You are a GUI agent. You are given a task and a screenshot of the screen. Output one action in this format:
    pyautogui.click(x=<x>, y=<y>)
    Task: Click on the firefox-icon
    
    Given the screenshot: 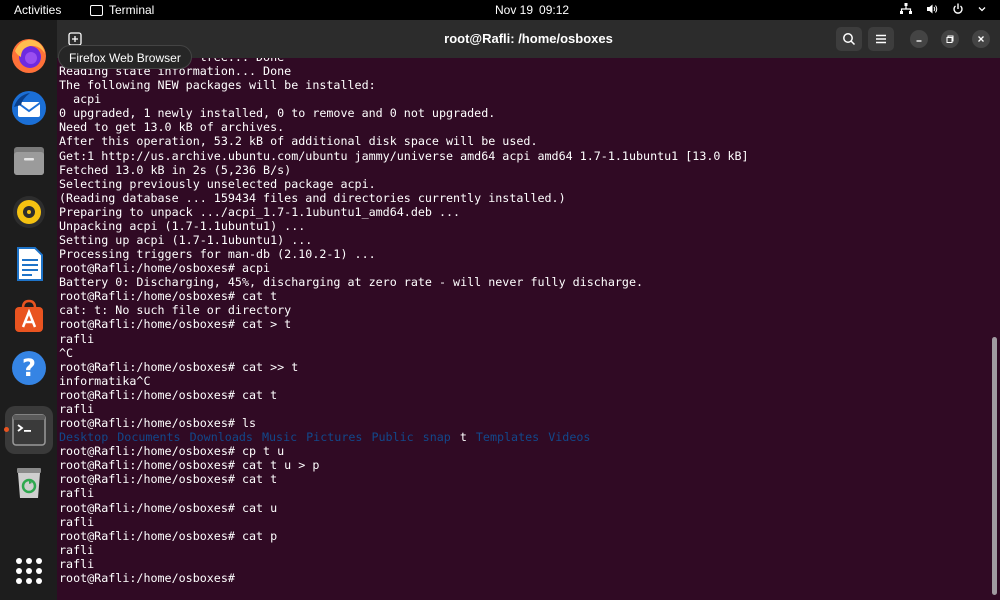 What is the action you would take?
    pyautogui.click(x=29, y=56)
    